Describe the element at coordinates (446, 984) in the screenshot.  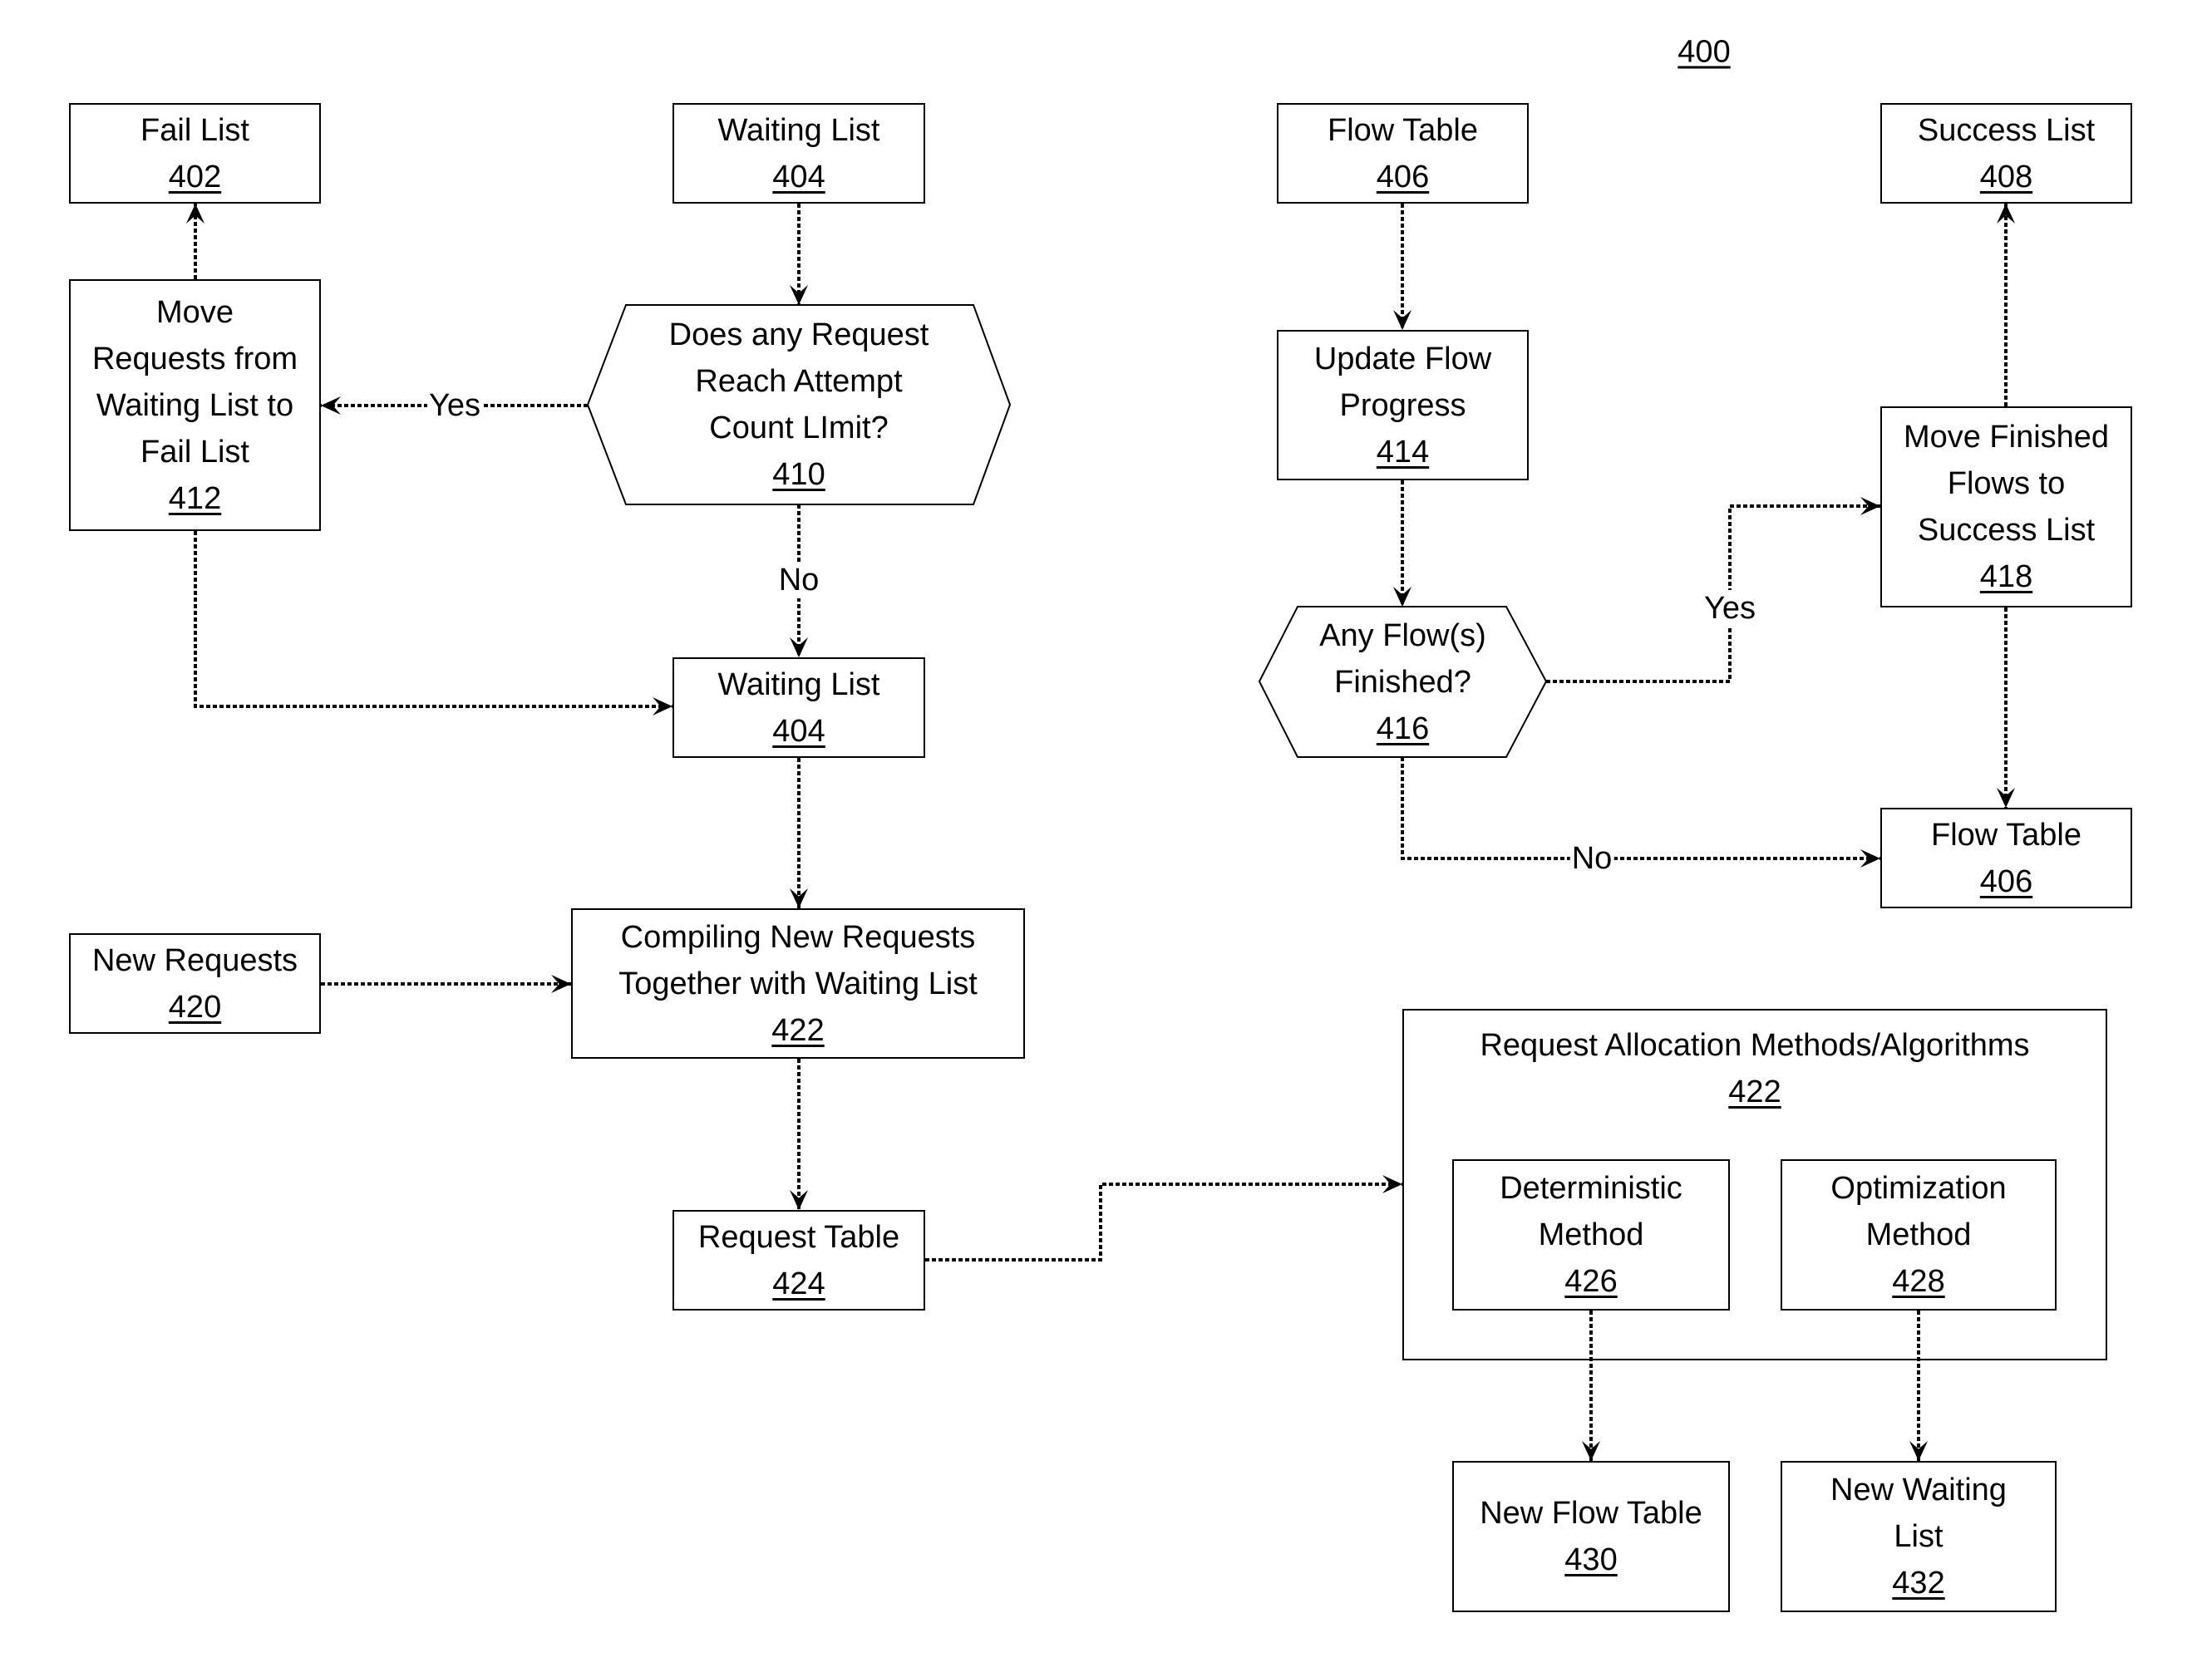
I see `connector-new-requests-to-compiling` at that location.